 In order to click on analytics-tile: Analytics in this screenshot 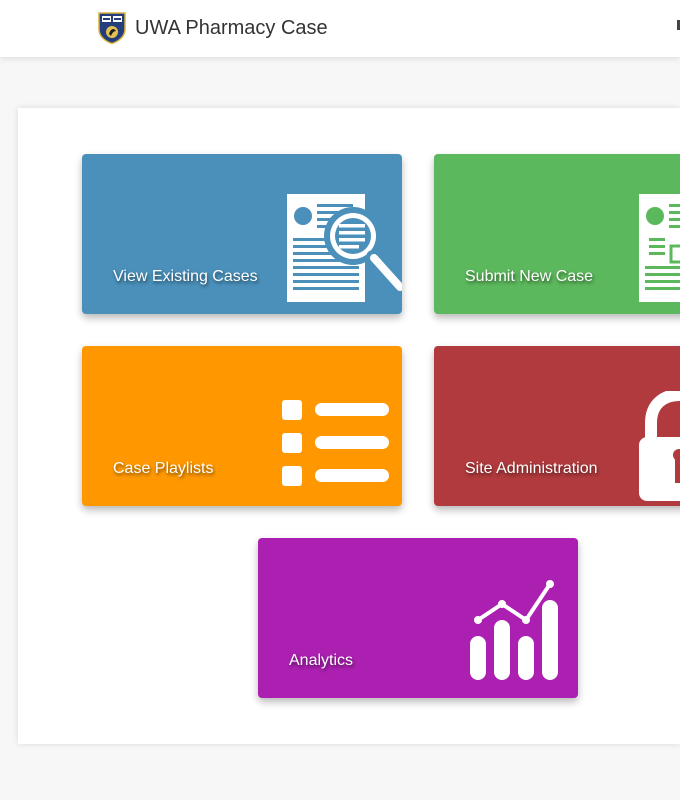, I will do `click(418, 618)`.